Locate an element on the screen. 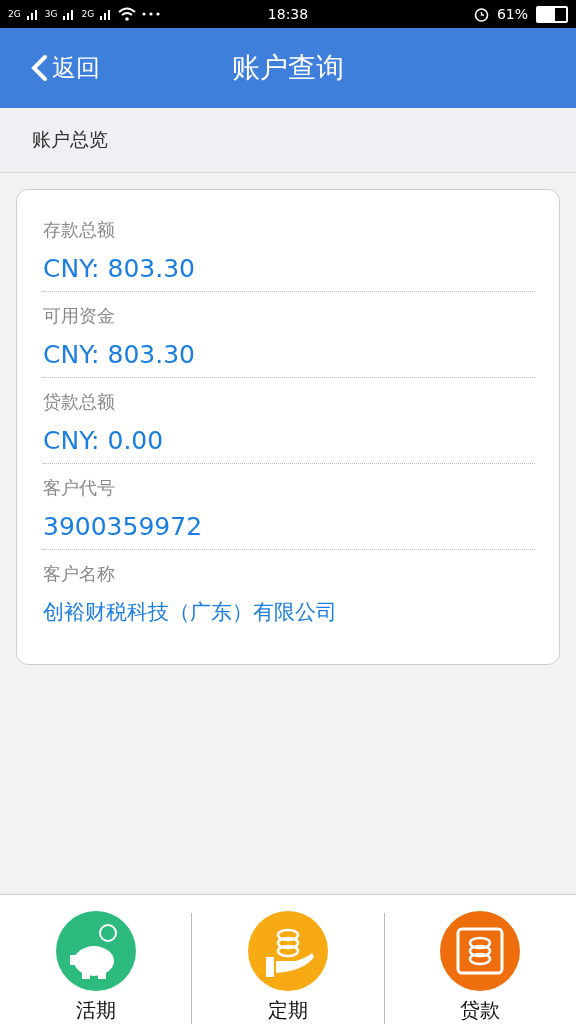 The image size is (576, 1024). section-title: 账户总览 is located at coordinates (70, 139).